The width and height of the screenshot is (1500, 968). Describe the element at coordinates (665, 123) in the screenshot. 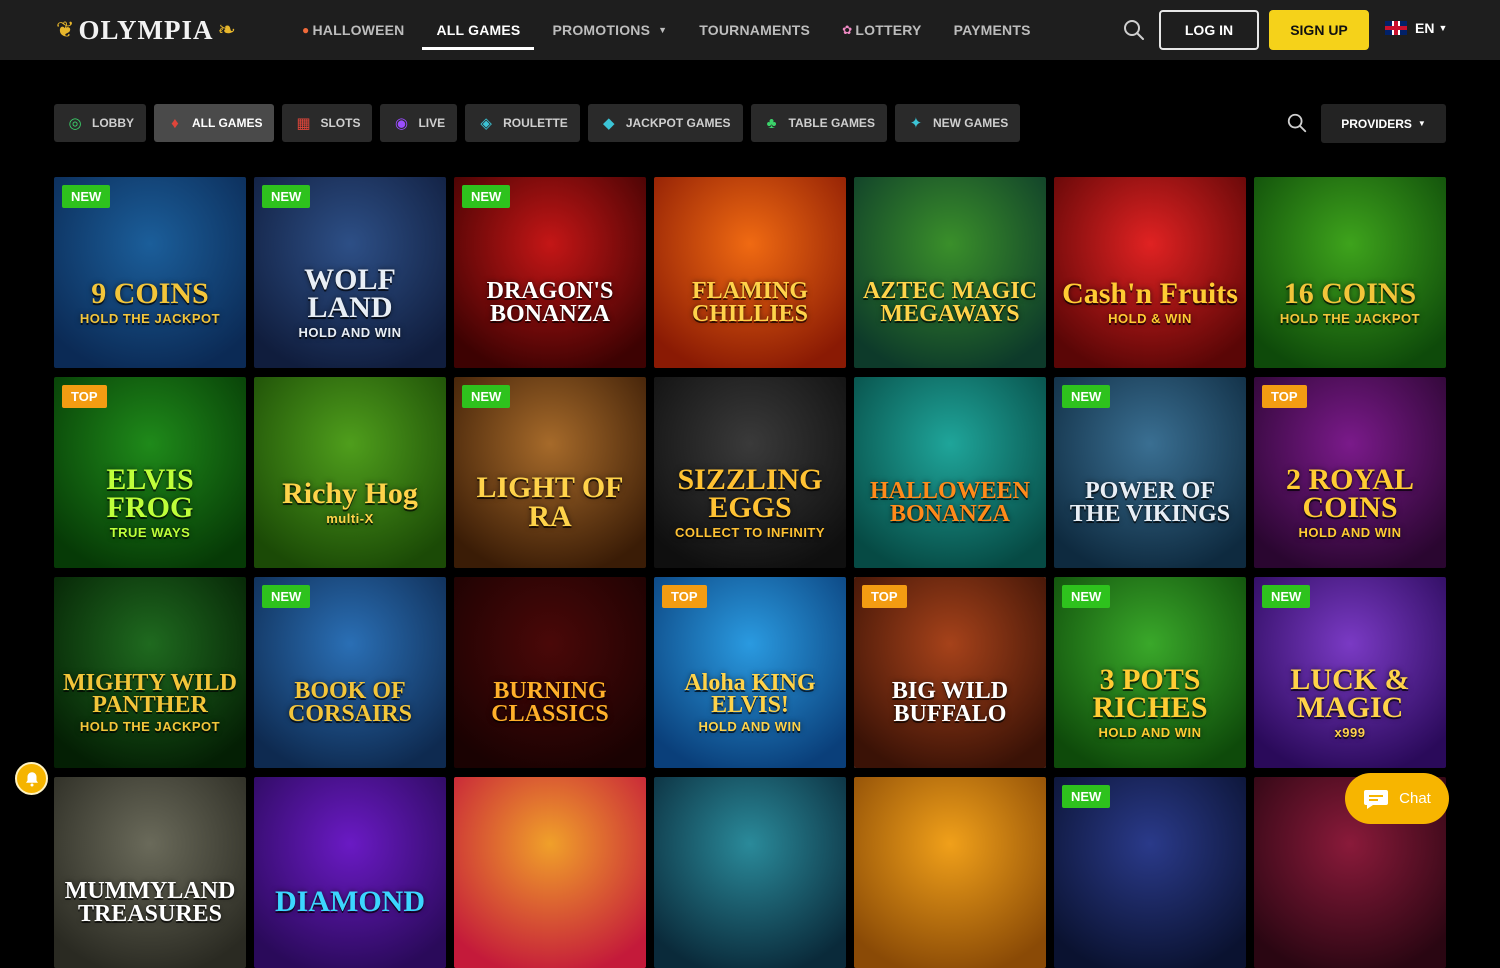

I see `category-jackpot-games: ◆ JACKPOT GAMES` at that location.